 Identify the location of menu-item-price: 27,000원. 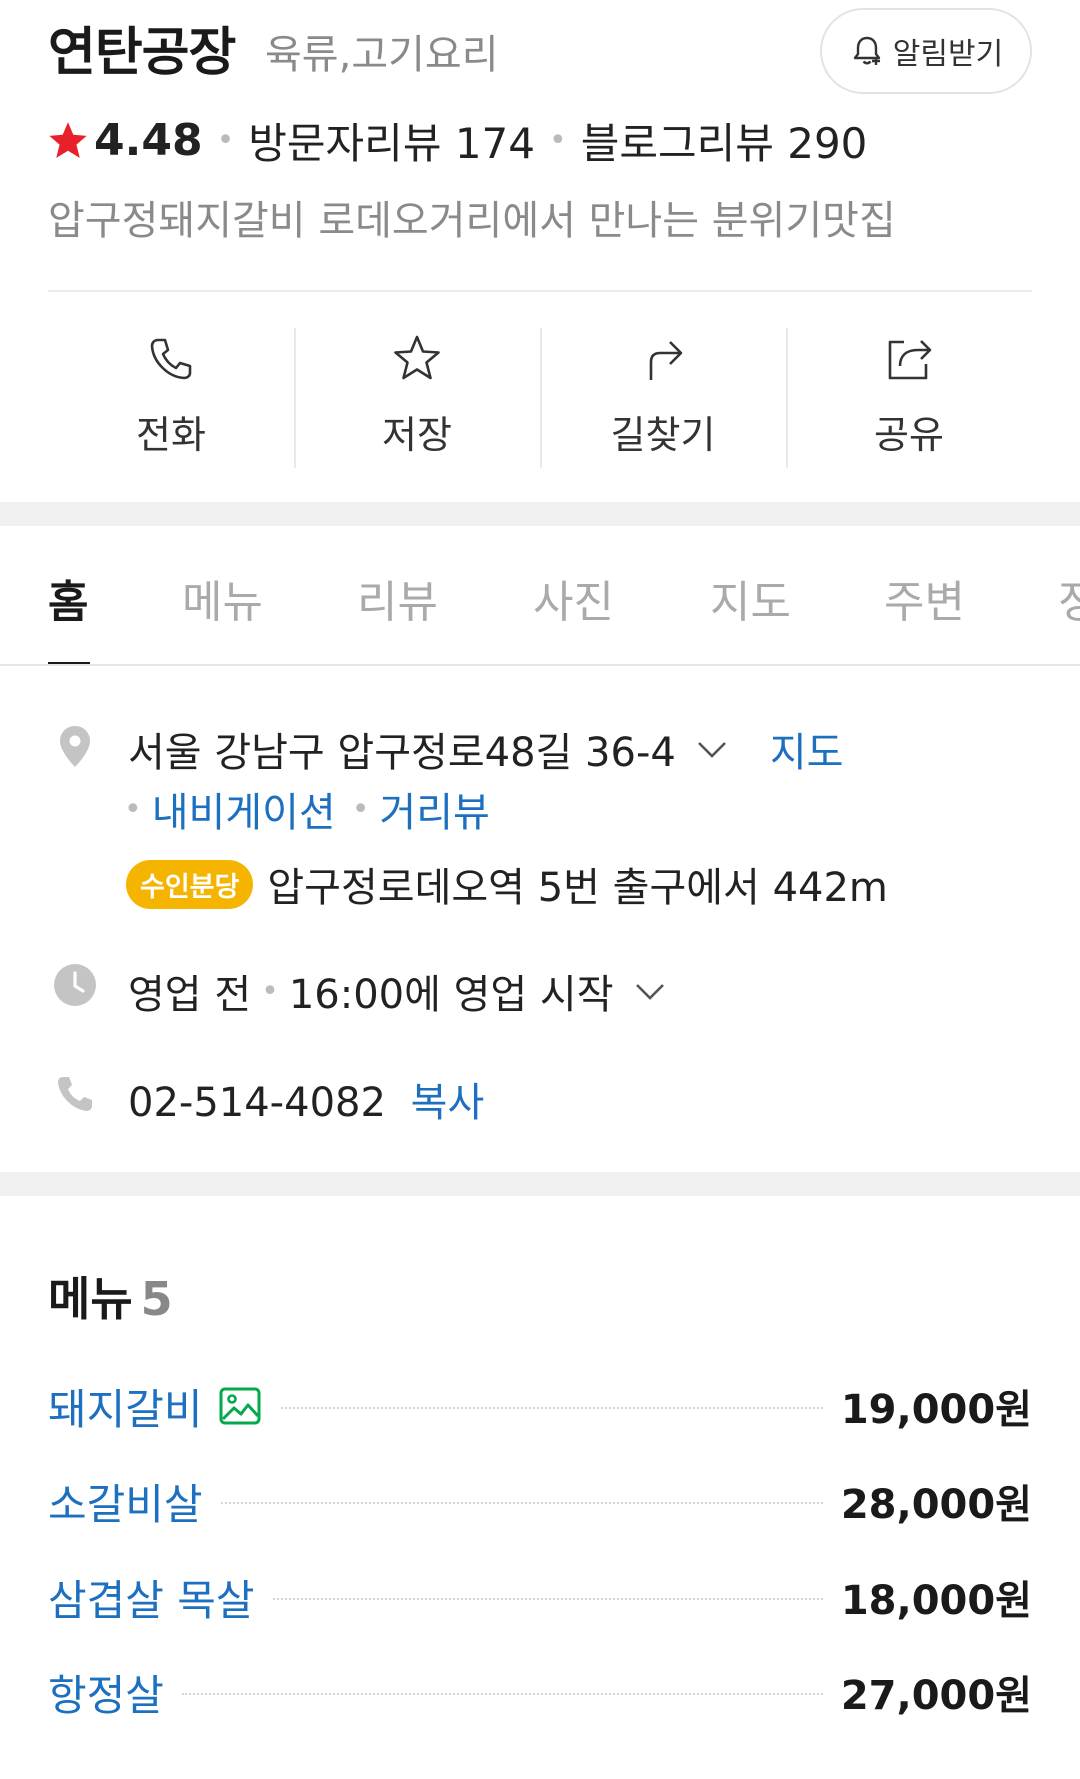
(936, 1696).